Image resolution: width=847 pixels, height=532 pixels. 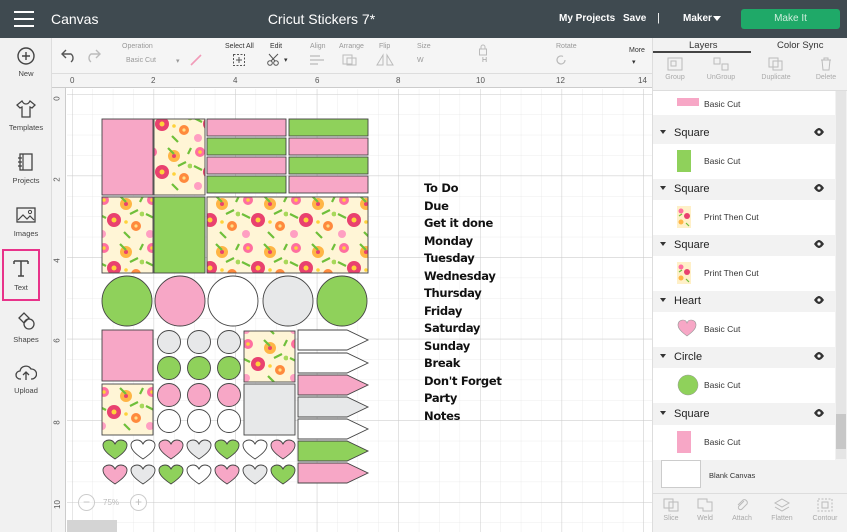 I want to click on canvas-text-word: Thursday, so click(x=453, y=293).